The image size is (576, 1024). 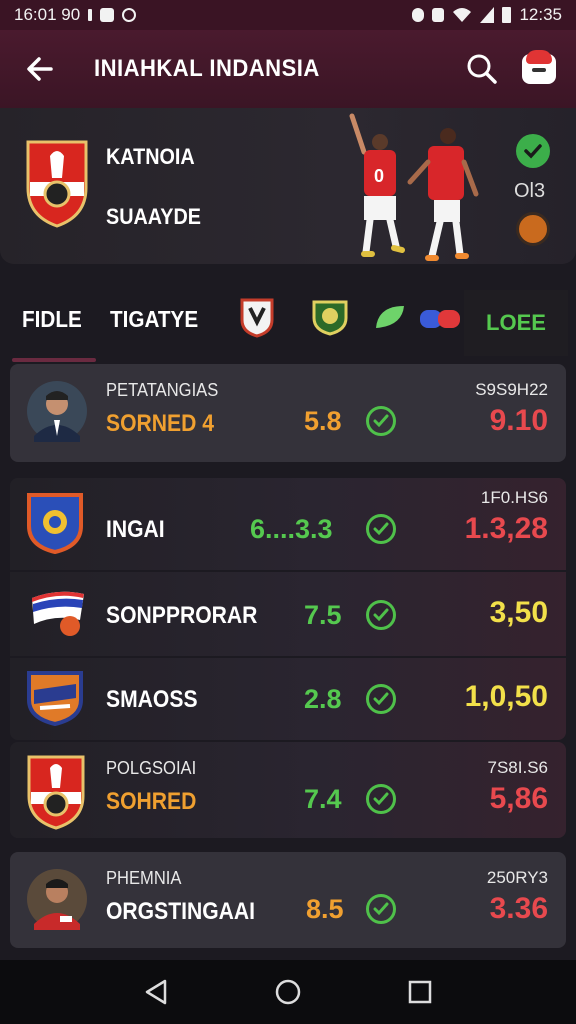 I want to click on nav-recents-button, so click(x=420, y=992).